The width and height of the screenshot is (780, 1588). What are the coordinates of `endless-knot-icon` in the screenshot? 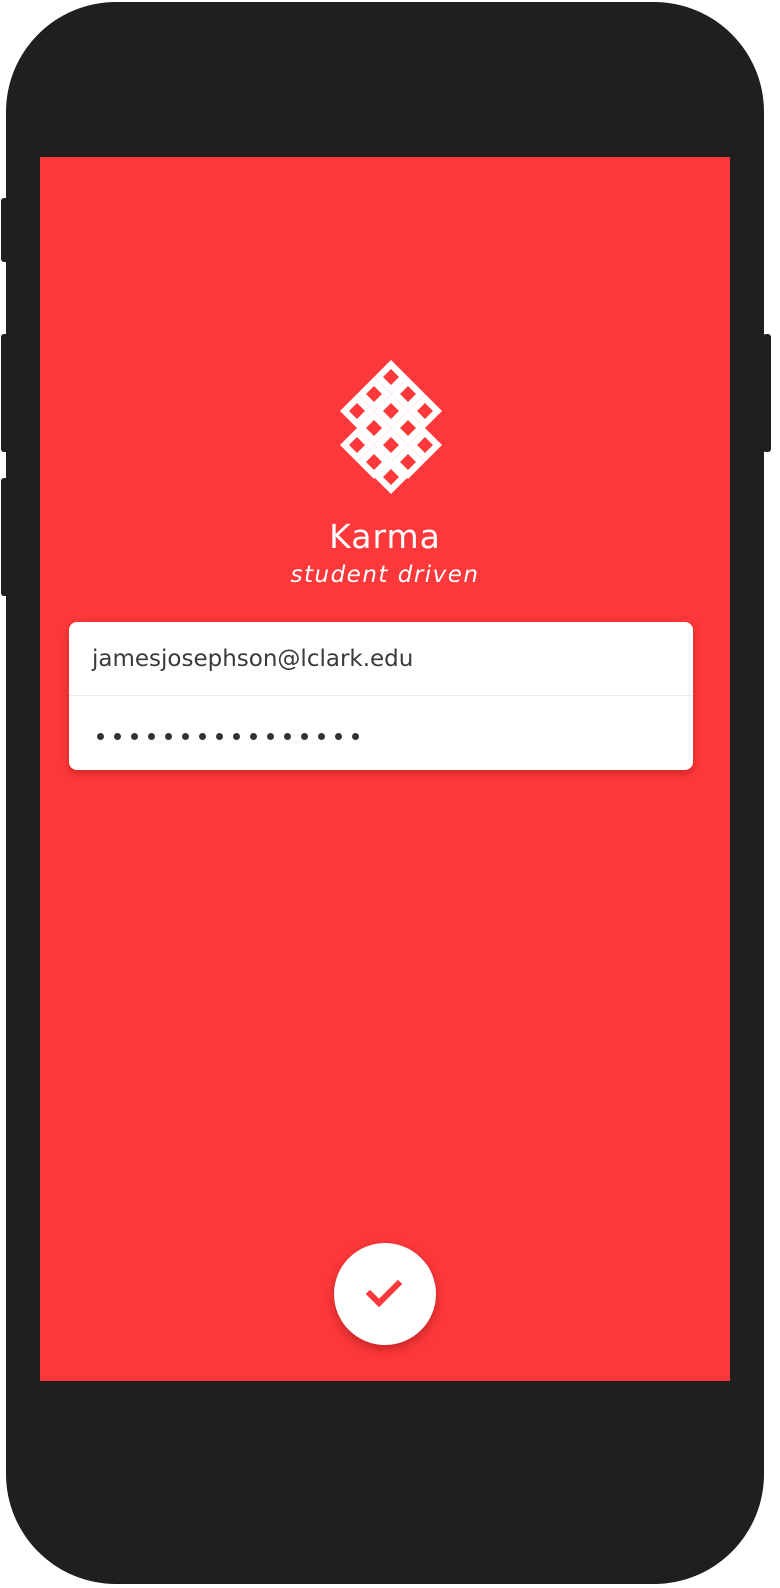 It's located at (391, 427).